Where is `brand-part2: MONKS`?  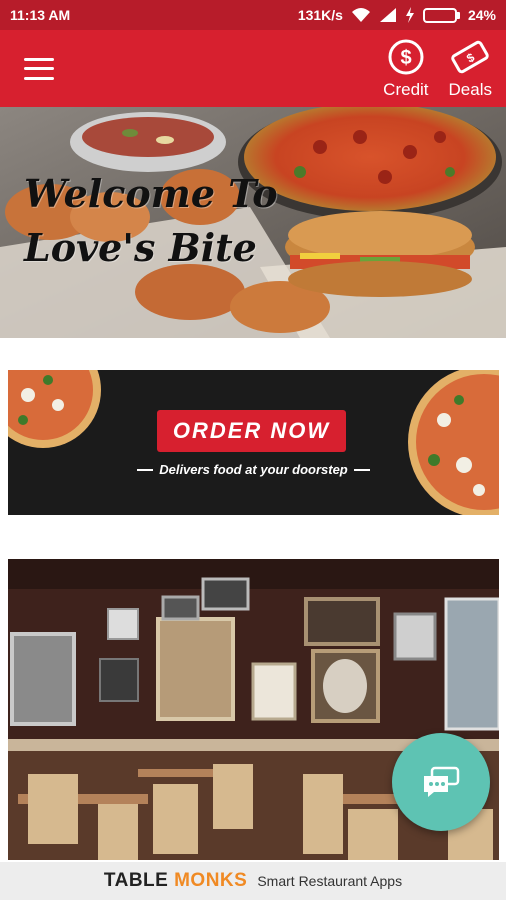
brand-part2: MONKS is located at coordinates (211, 880).